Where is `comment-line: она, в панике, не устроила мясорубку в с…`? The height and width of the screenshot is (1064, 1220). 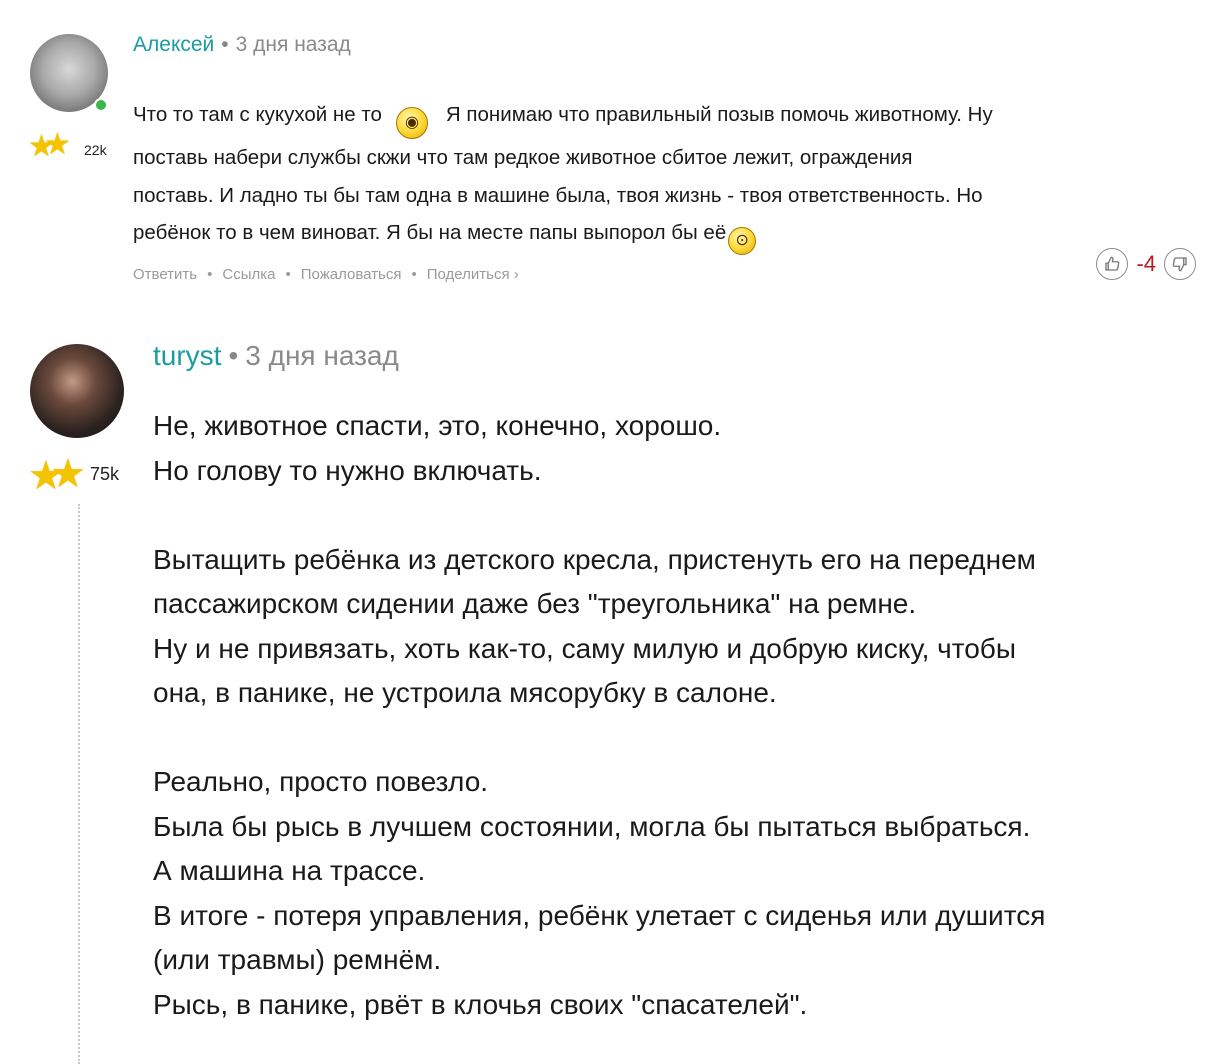 comment-line: она, в панике, не устроила мясорубку в с… is located at coordinates (465, 692).